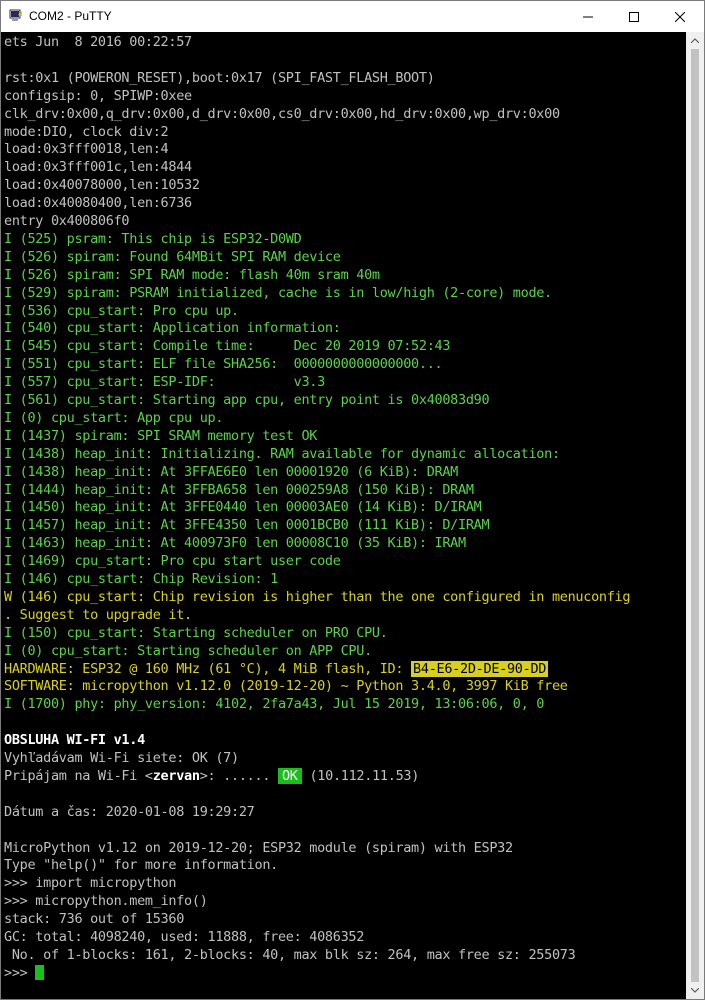 The width and height of the screenshot is (705, 1000). I want to click on terminal-line: I (0) cpu_start: App cpu up., so click(113, 418).